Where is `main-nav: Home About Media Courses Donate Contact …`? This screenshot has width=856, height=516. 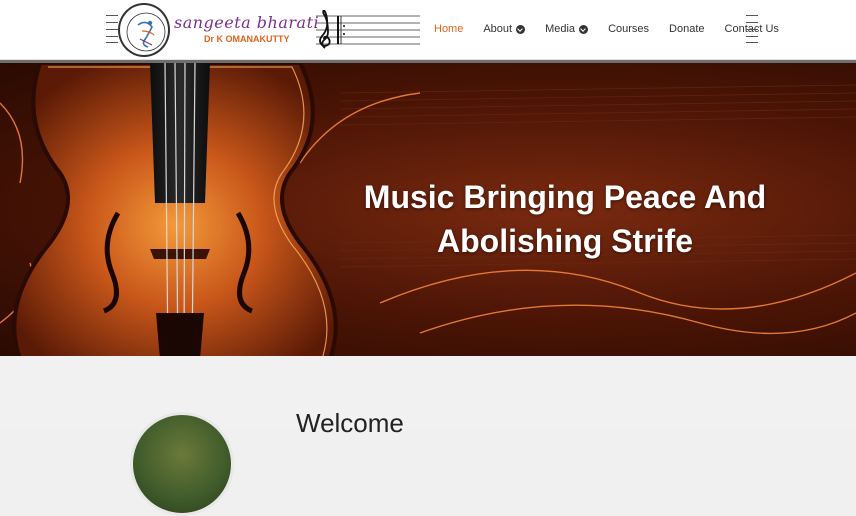
main-nav: Home About Media Courses Donate Contact … is located at coordinates (616, 29).